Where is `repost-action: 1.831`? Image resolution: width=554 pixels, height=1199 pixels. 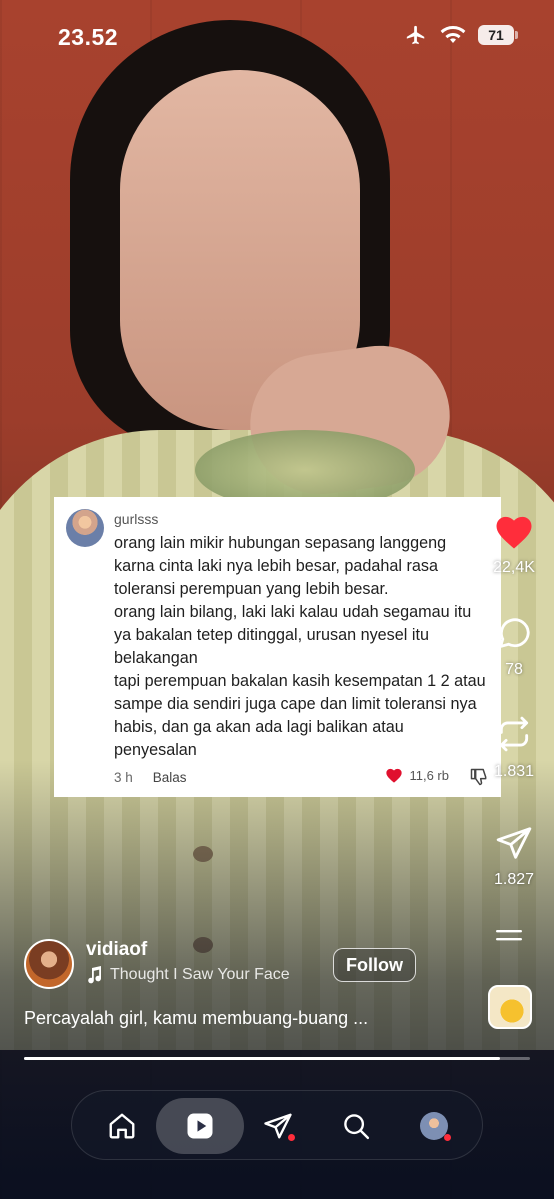 repost-action: 1.831 is located at coordinates (514, 747).